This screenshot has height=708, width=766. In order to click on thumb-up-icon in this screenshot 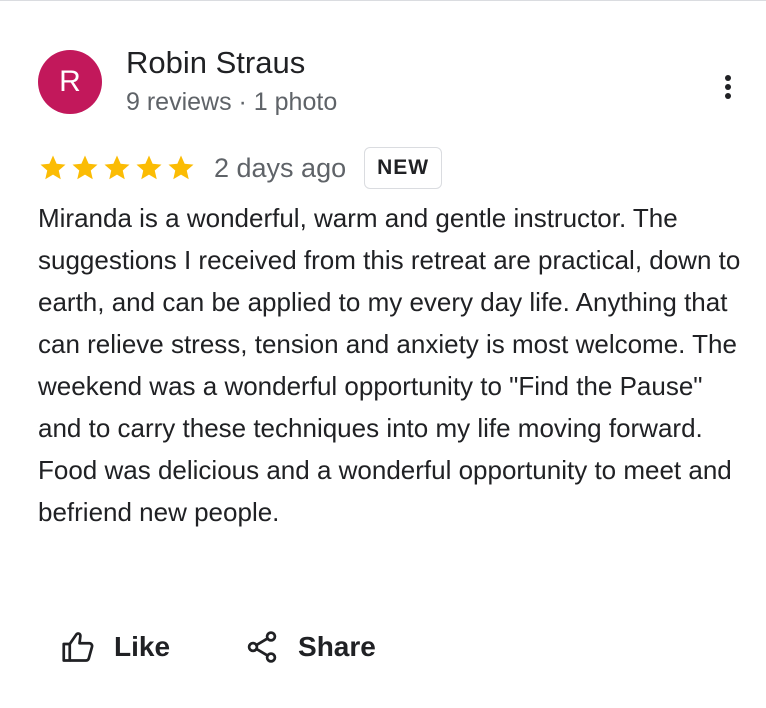, I will do `click(78, 647)`.